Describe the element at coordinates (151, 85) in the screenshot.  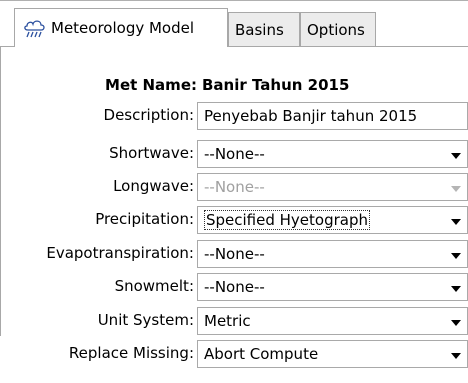
I see `met-name-label: Met Name:` at that location.